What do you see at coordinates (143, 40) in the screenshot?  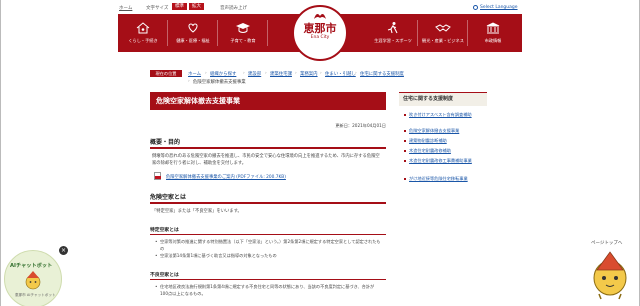 I see `nav-item-label: くらし・手続き` at bounding box center [143, 40].